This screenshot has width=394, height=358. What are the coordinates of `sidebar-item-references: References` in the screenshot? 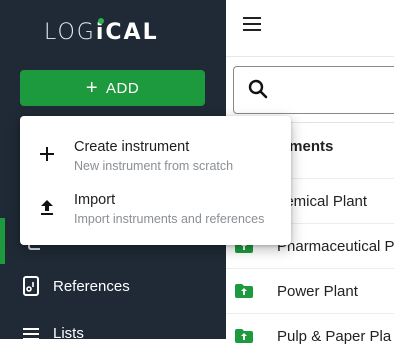 It's located at (76, 286).